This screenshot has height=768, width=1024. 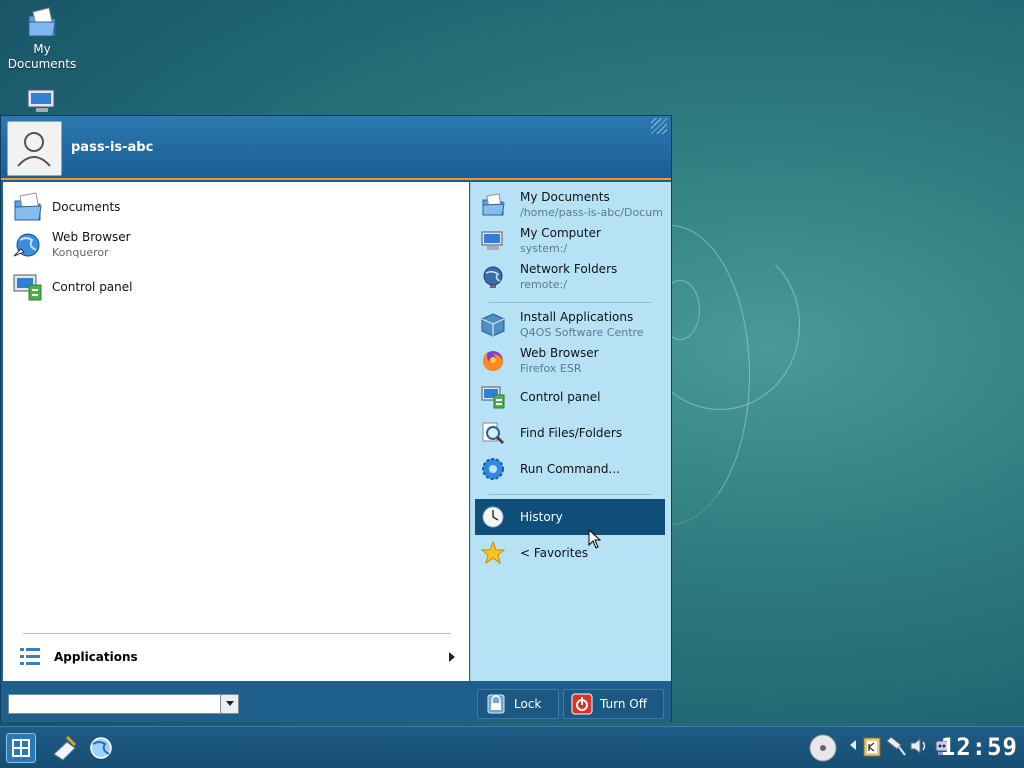 I want to click on desktop-icon-my-documents: My Documents, so click(x=42, y=39).